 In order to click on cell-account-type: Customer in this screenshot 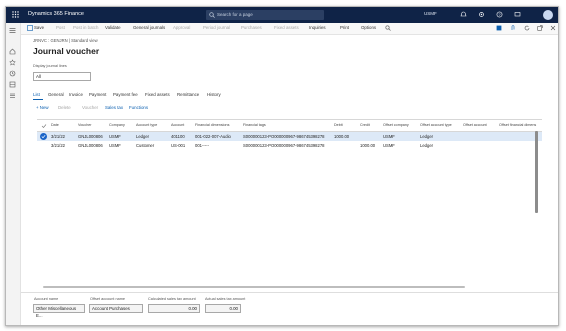, I will do `click(145, 145)`.